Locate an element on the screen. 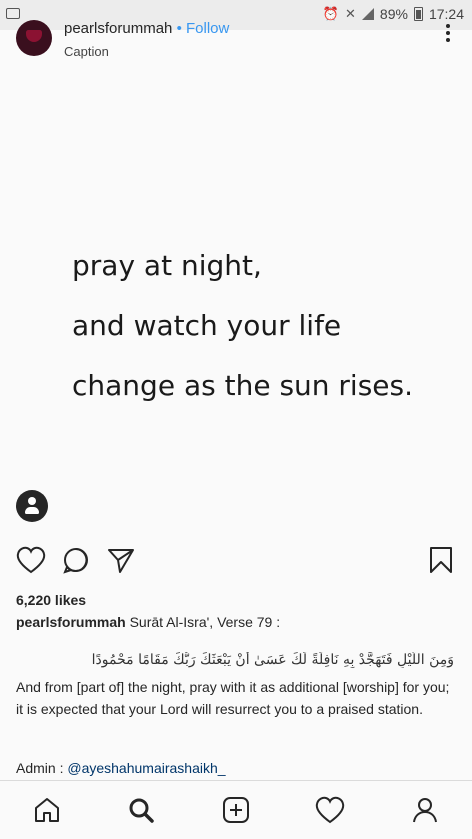 This screenshot has width=472, height=839. heart-icon is located at coordinates (31, 562).